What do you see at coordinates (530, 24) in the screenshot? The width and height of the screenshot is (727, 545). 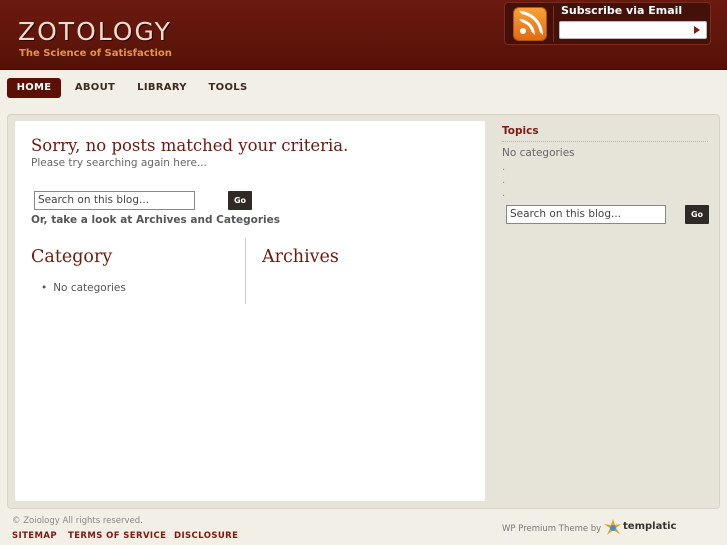 I see `rss-icon` at bounding box center [530, 24].